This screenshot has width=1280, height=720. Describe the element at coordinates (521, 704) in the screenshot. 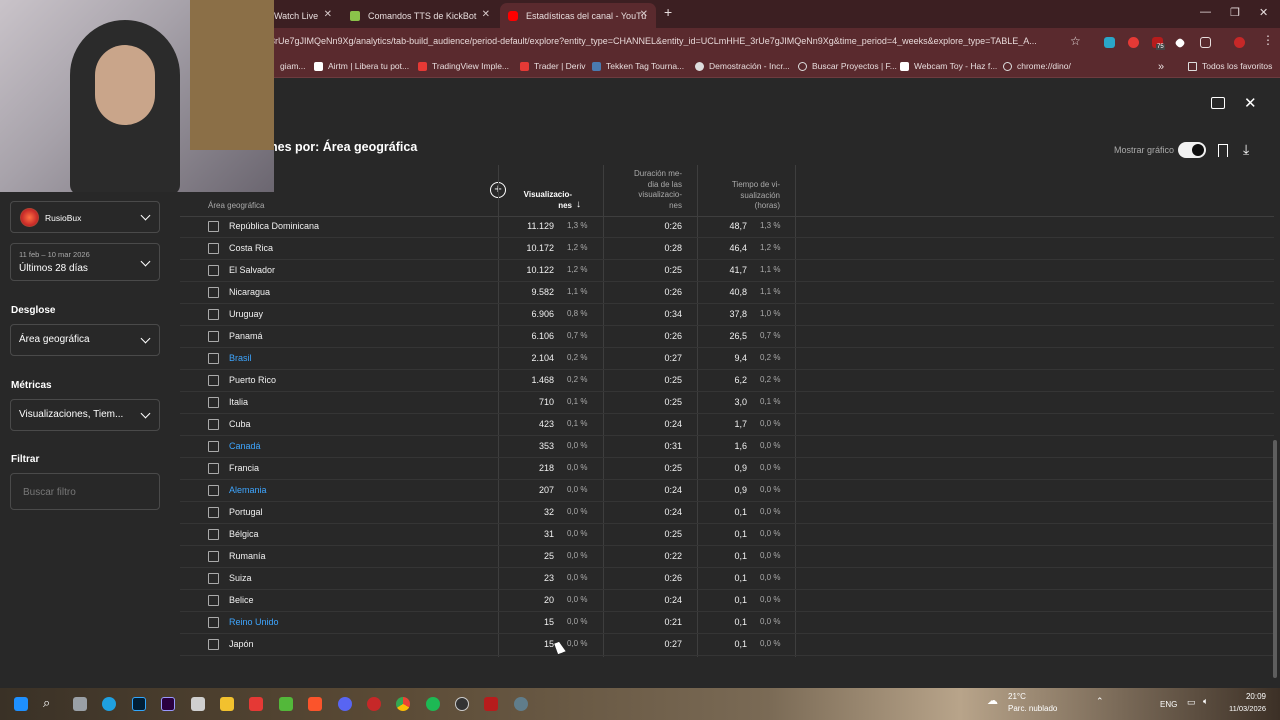

I see `settings-gear-icon` at that location.